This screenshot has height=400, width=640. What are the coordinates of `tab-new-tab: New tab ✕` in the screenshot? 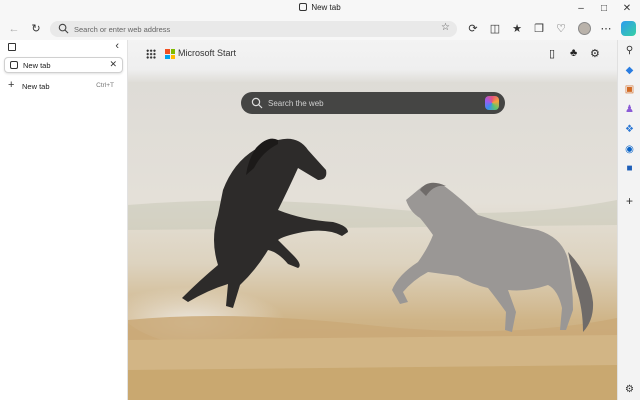 It's located at (63, 65).